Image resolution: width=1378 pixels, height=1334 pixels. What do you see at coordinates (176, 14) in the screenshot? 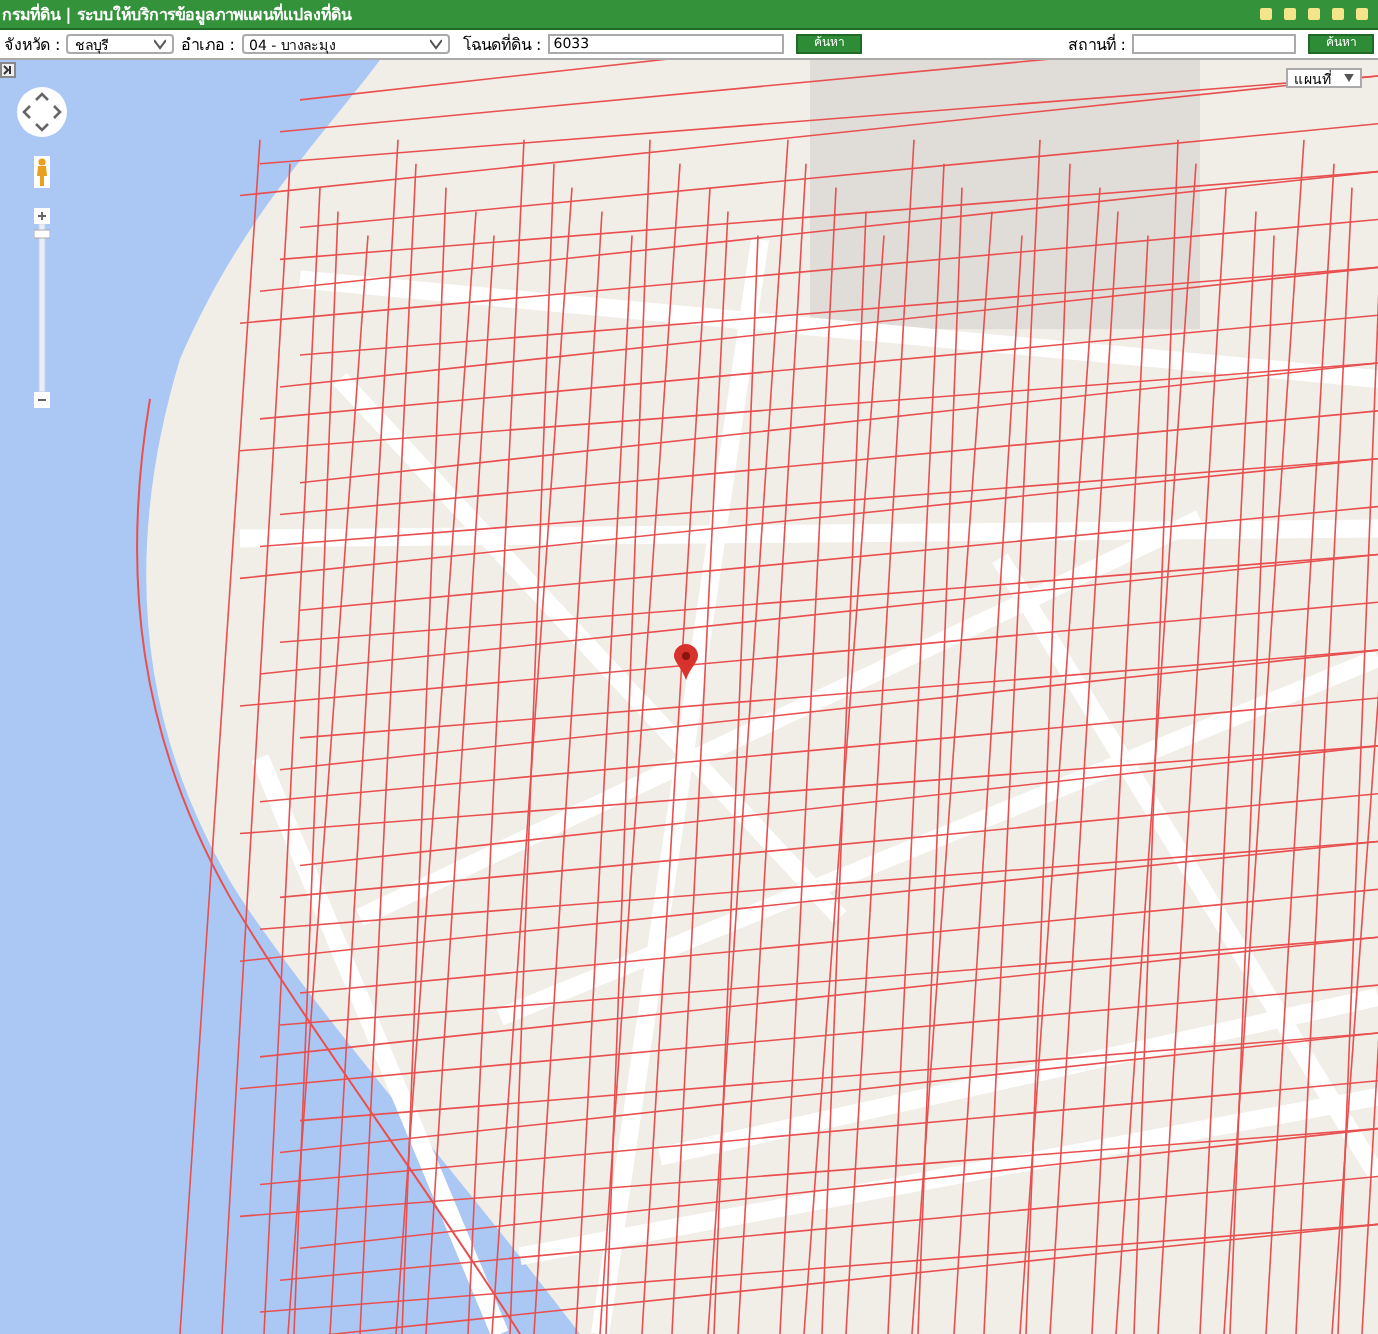
I see `app-title: กรมที่ดิน | ระบบให้บริการข้อมูลภาพแผนที่แปลงที่ดิน` at bounding box center [176, 14].